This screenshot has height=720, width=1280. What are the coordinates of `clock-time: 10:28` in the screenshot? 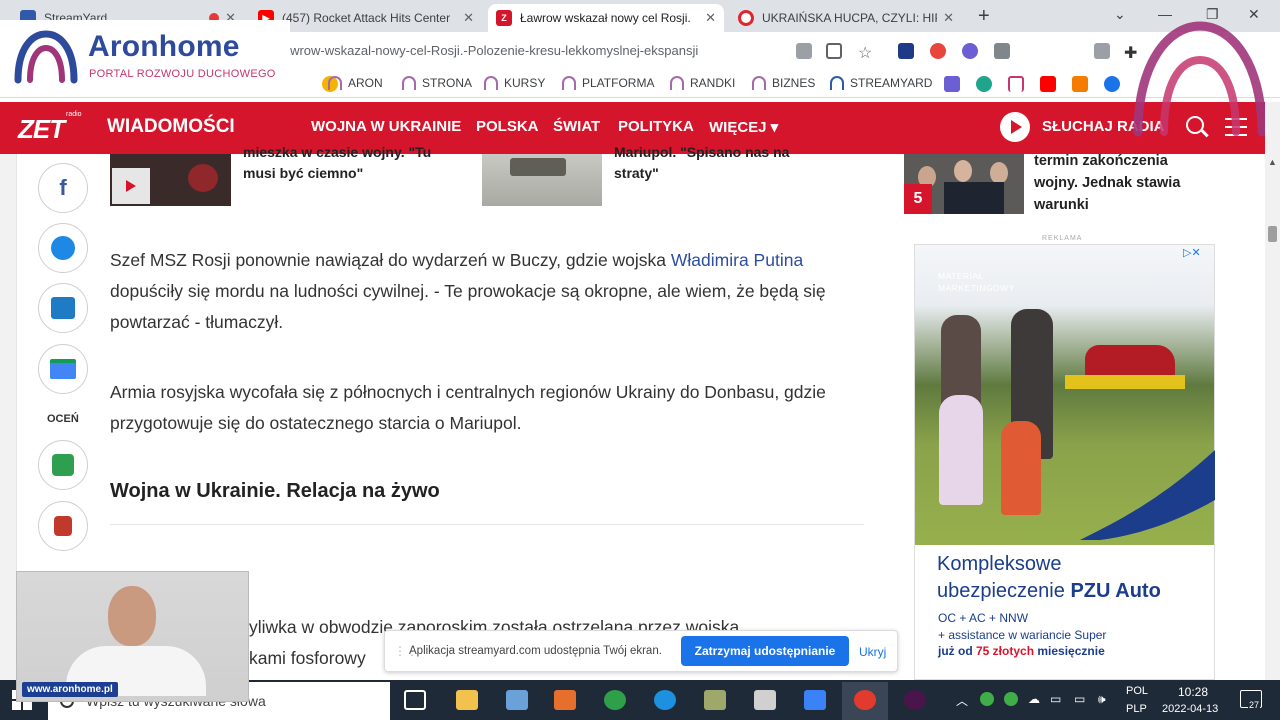 It's located at (1193, 692).